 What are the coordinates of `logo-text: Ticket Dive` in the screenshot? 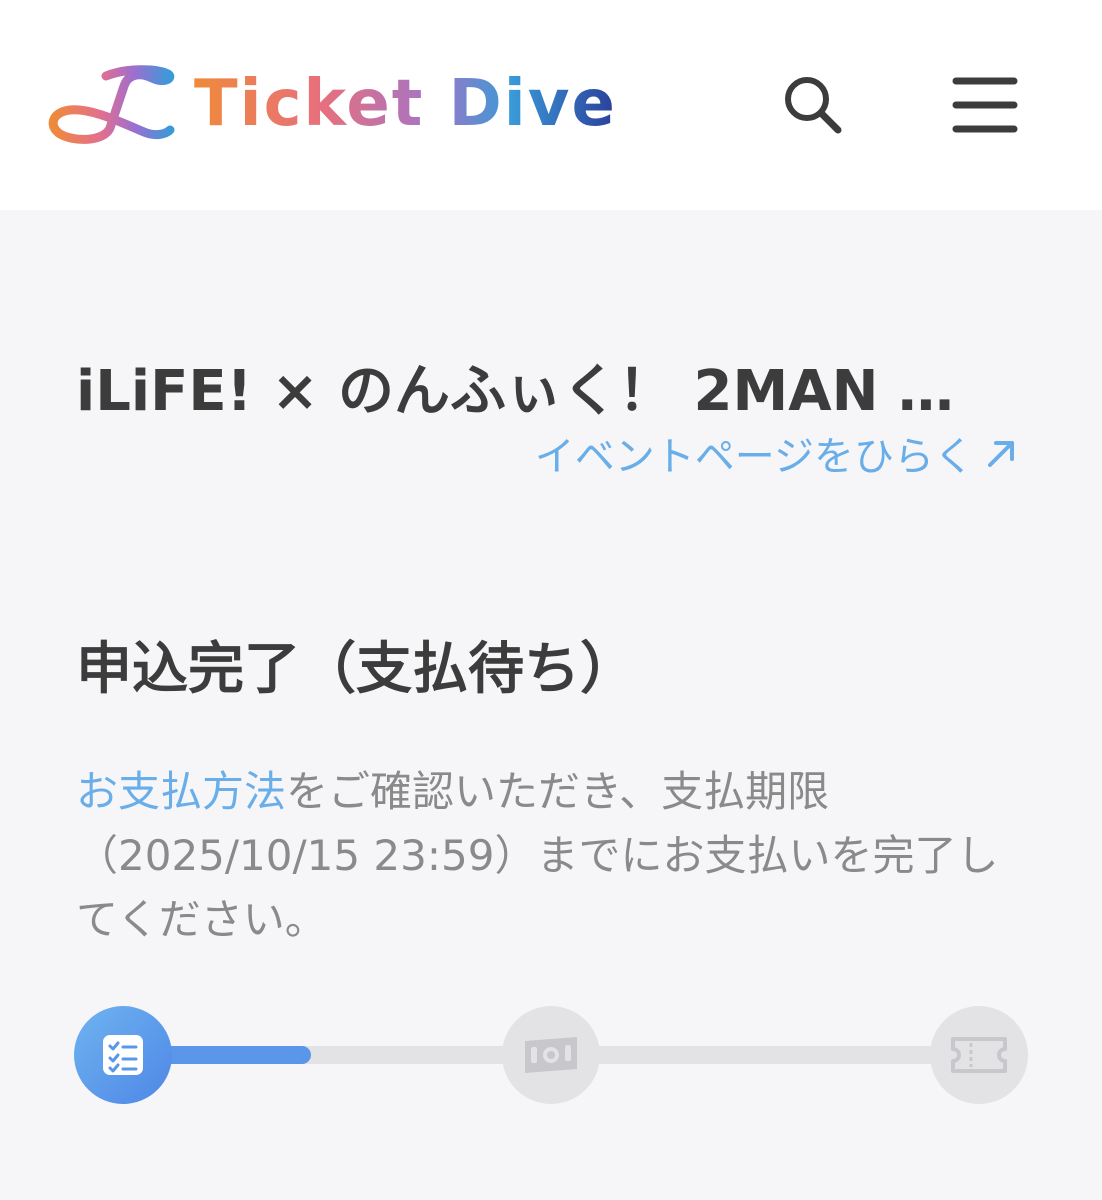 It's located at (405, 104).